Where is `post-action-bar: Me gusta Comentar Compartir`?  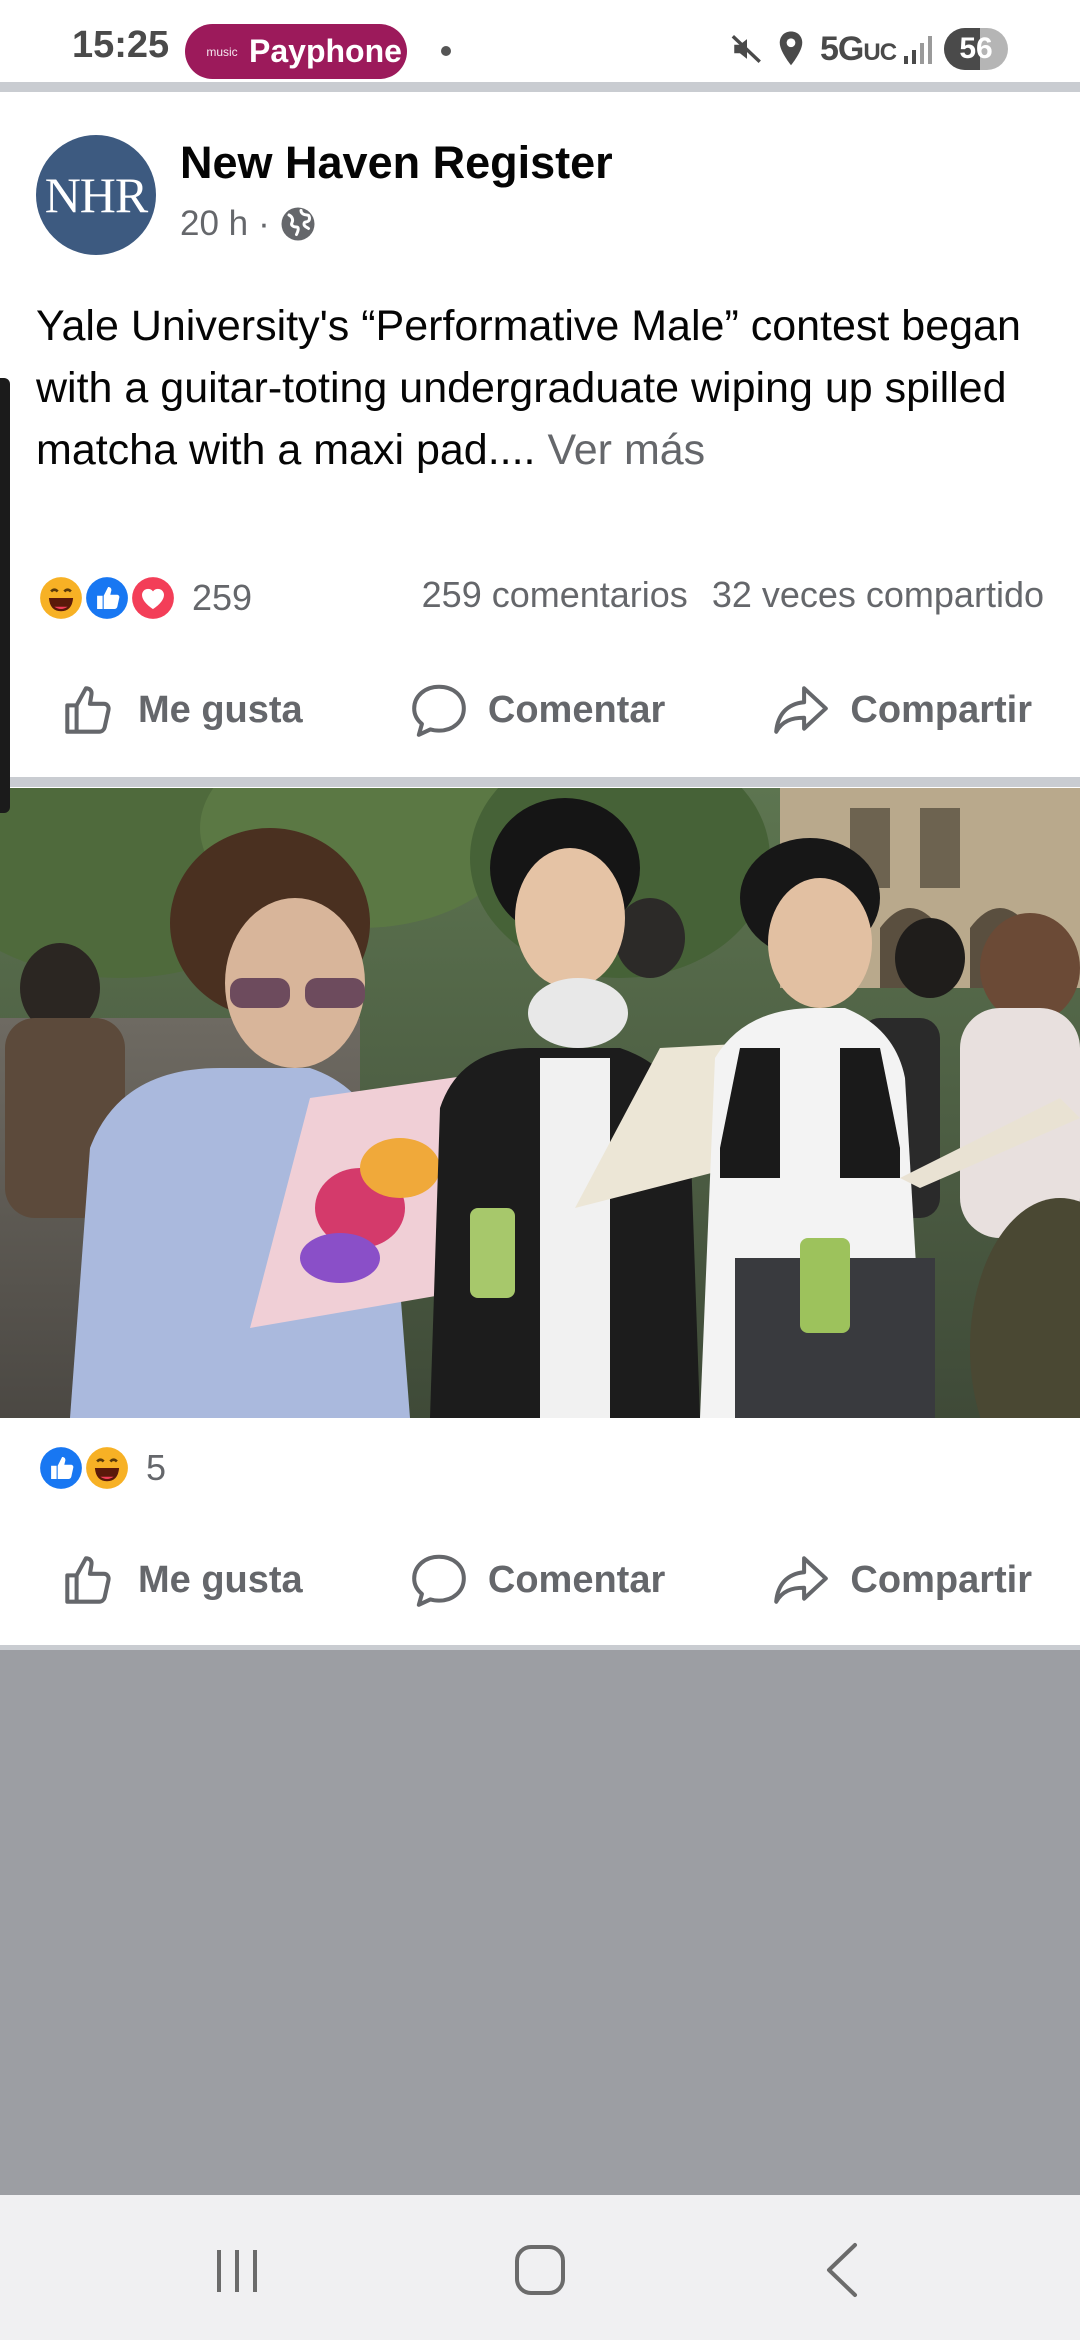
post-action-bar: Me gusta Comentar Compartir is located at coordinates (540, 710).